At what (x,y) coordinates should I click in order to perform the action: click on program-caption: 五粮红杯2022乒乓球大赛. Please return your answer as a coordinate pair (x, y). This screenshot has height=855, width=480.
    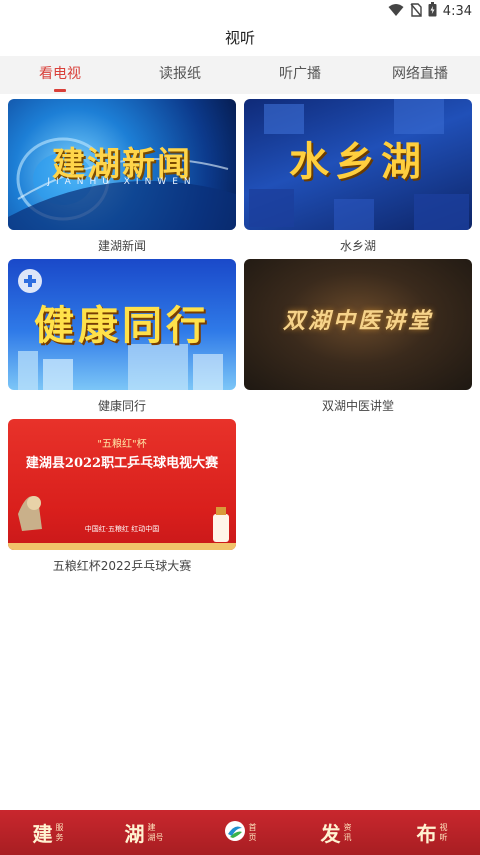
    Looking at the image, I should click on (122, 566).